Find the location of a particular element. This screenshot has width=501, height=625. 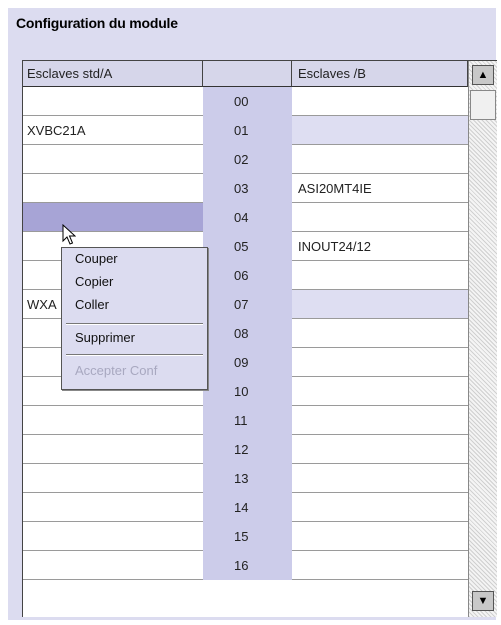

cell-address: 08 is located at coordinates (247, 333).